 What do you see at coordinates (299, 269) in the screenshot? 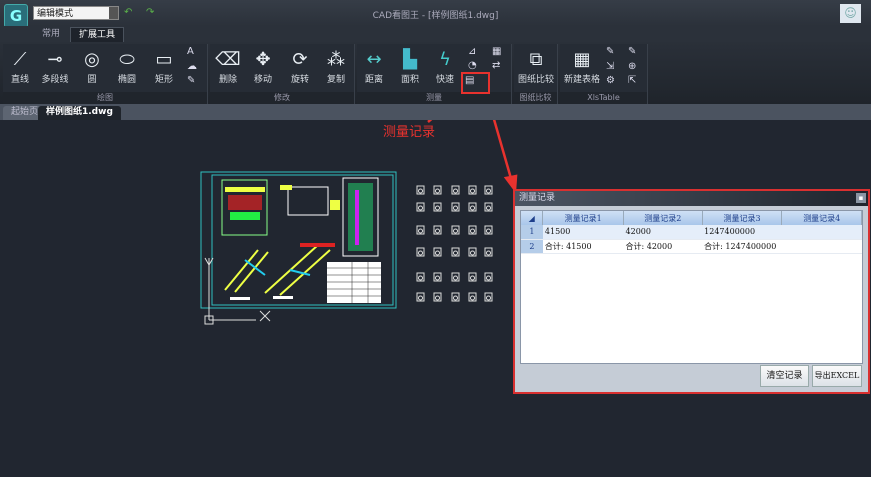
I see `isometric-right` at bounding box center [299, 269].